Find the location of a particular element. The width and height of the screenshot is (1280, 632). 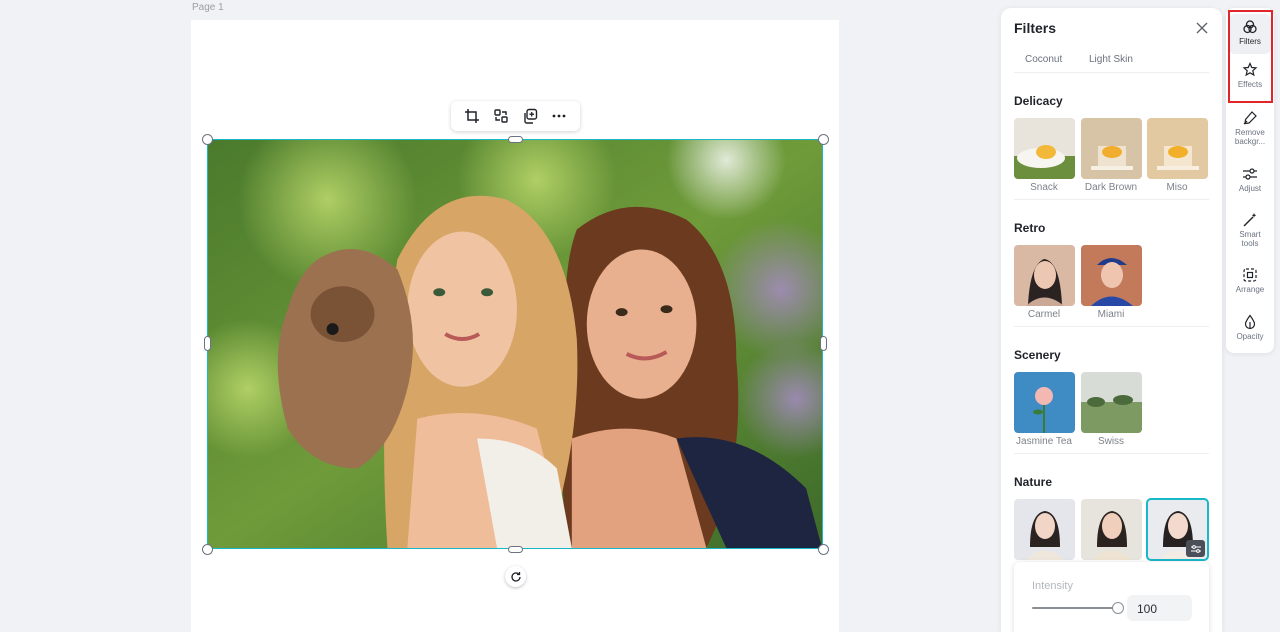

crop-icon is located at coordinates (471, 116).